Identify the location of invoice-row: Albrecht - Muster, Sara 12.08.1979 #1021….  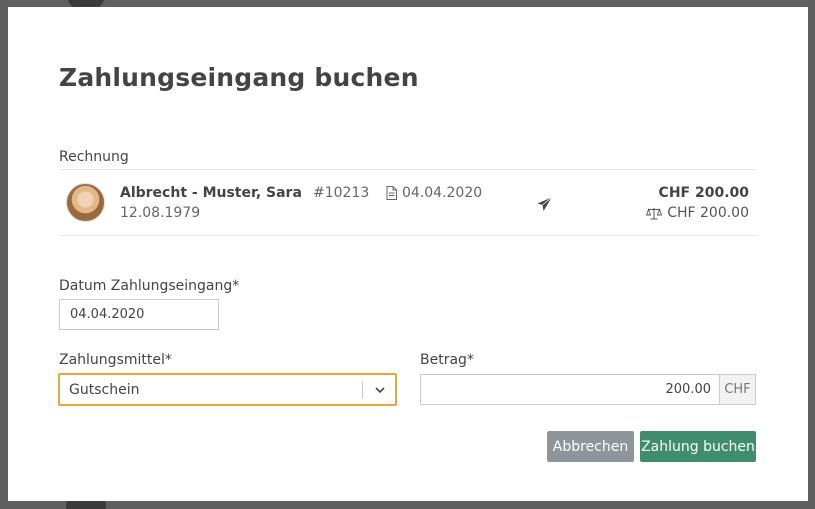
(407, 202).